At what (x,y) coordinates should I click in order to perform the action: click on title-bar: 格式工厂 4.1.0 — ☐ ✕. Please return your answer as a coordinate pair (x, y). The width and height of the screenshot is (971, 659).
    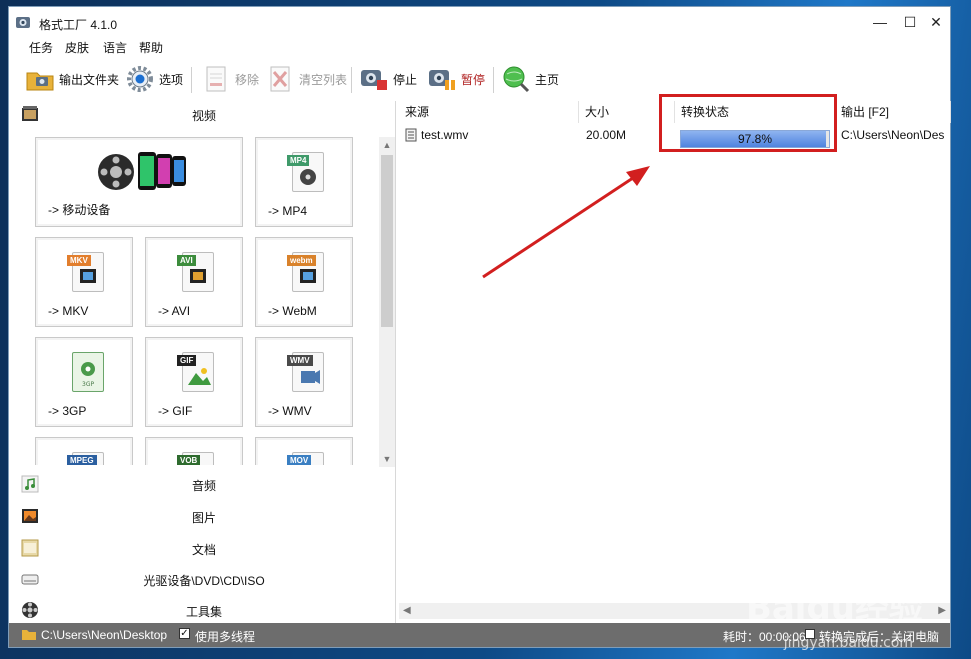
    Looking at the image, I should click on (479, 22).